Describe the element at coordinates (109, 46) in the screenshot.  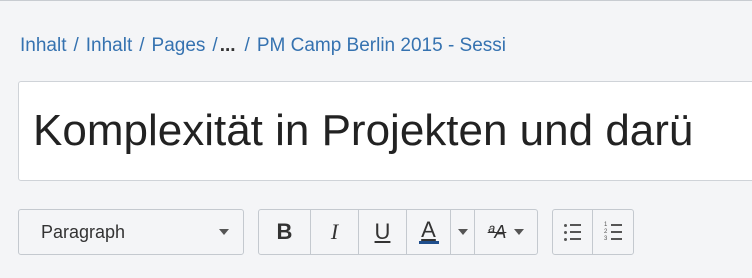
I see `breadcrumb-link-inhalt-2: Inhalt` at that location.